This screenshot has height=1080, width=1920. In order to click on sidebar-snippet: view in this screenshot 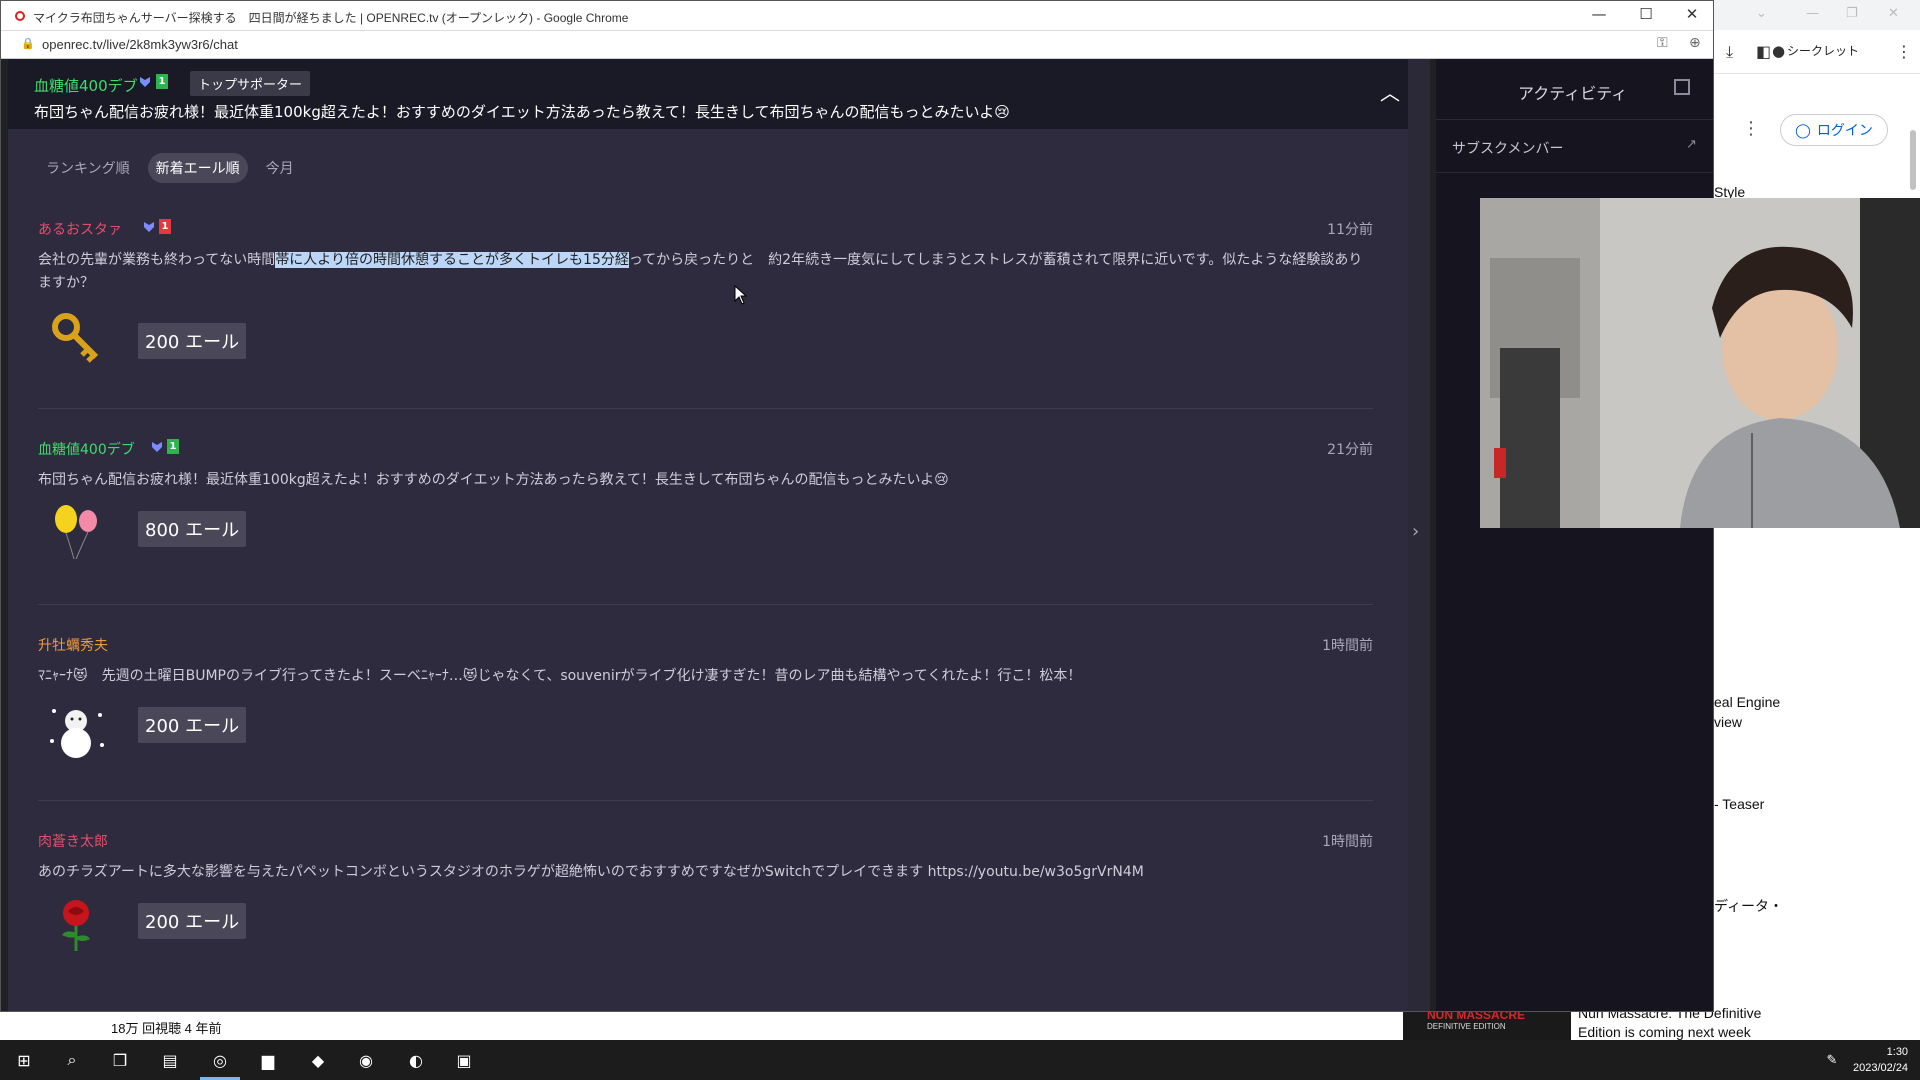, I will do `click(1728, 722)`.